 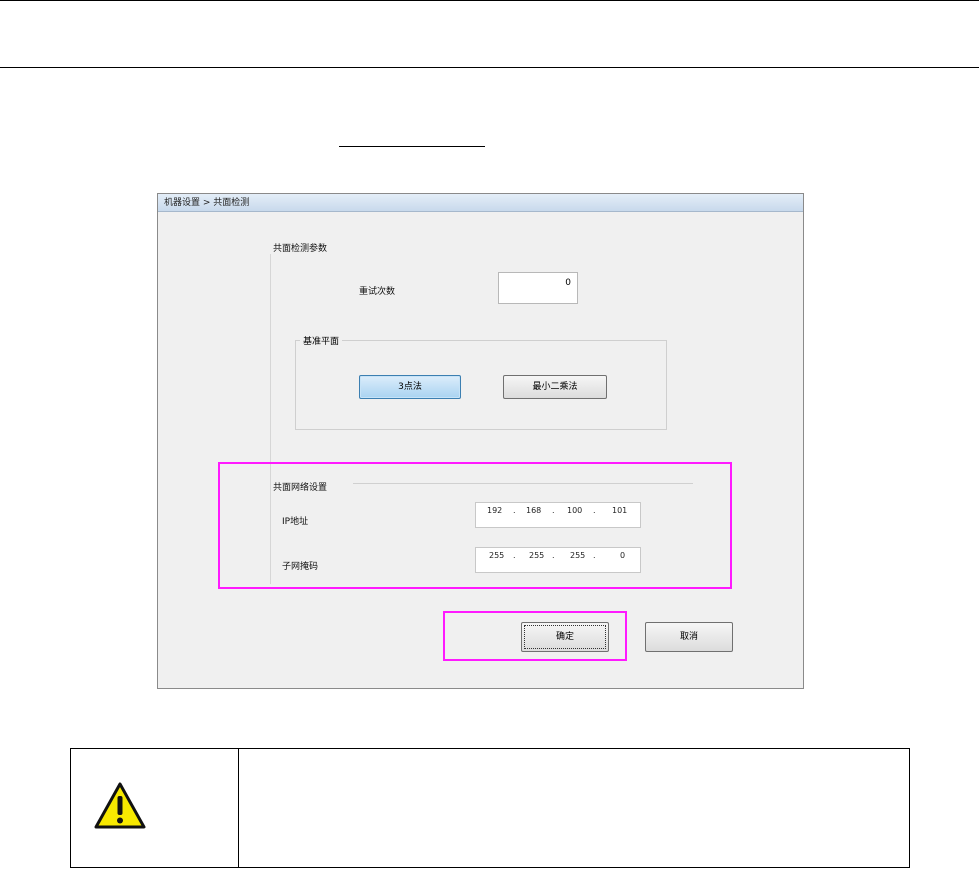 I want to click on warning-table-divider, so click(x=238, y=808).